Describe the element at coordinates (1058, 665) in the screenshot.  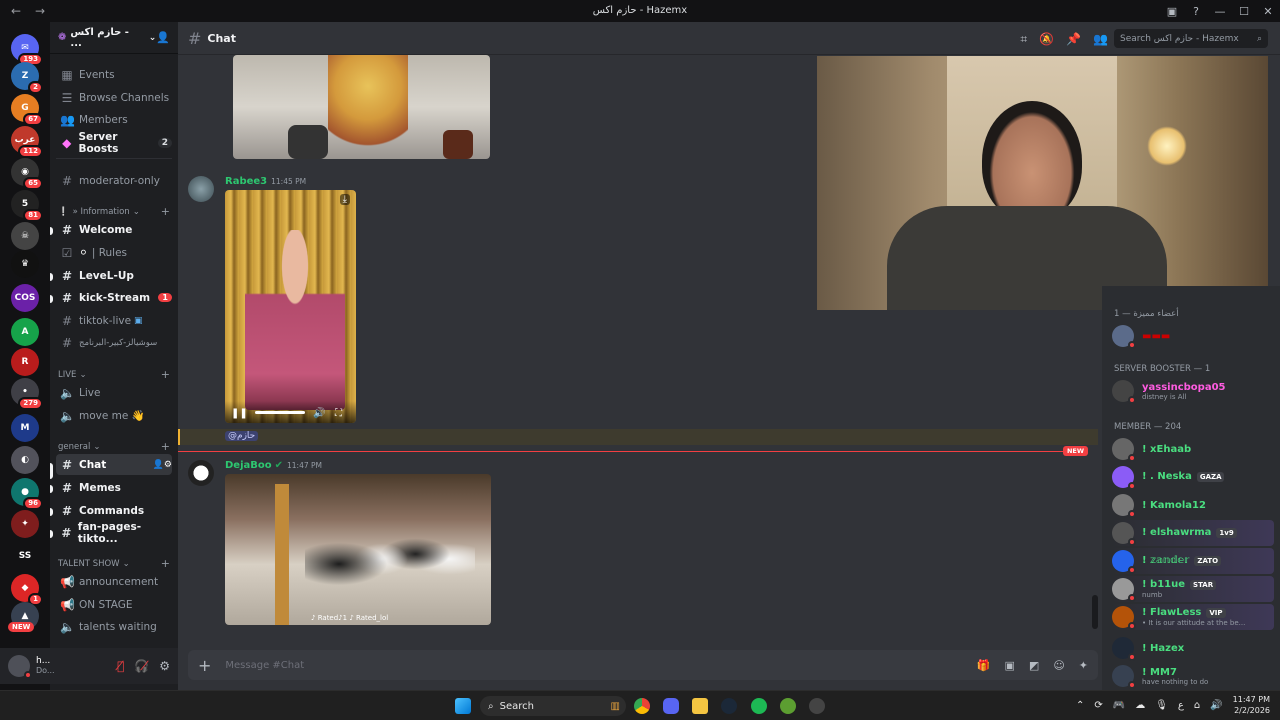
I see `emoji-icon: ☺` at that location.